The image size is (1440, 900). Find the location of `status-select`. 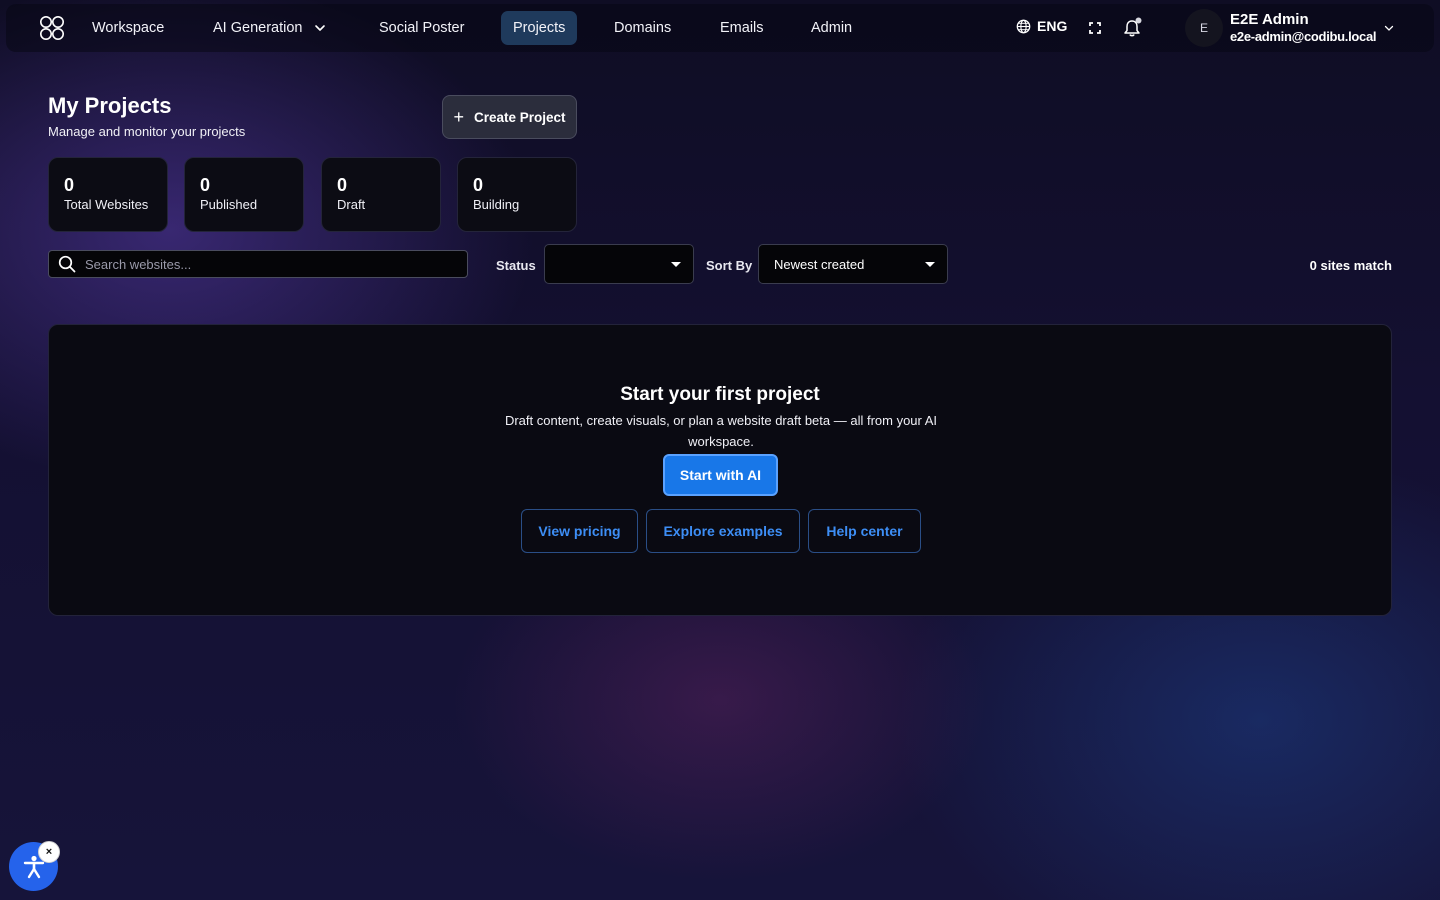

status-select is located at coordinates (619, 264).